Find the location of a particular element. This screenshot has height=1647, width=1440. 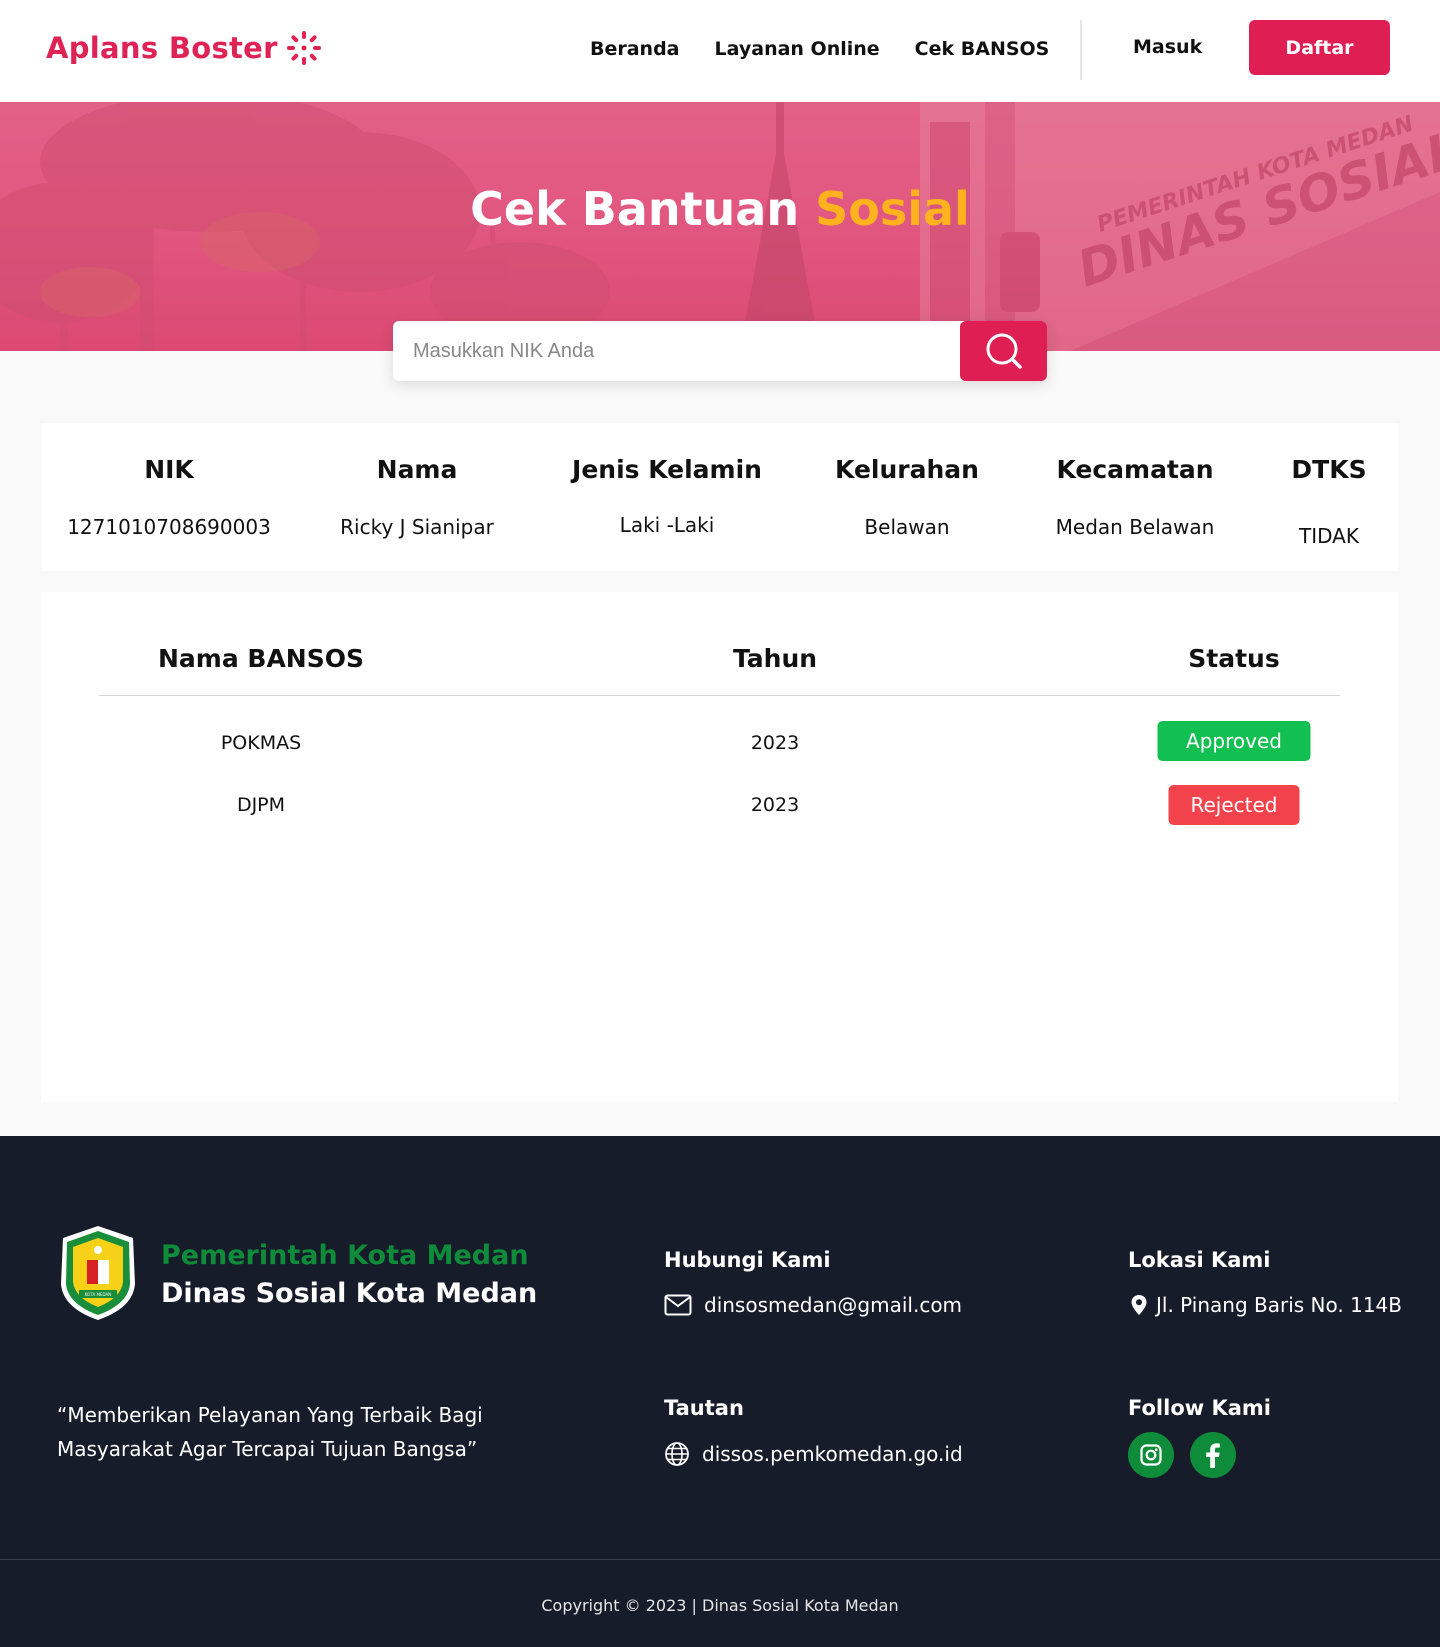

header-kecamatan: Kecamatan is located at coordinates (1135, 469).